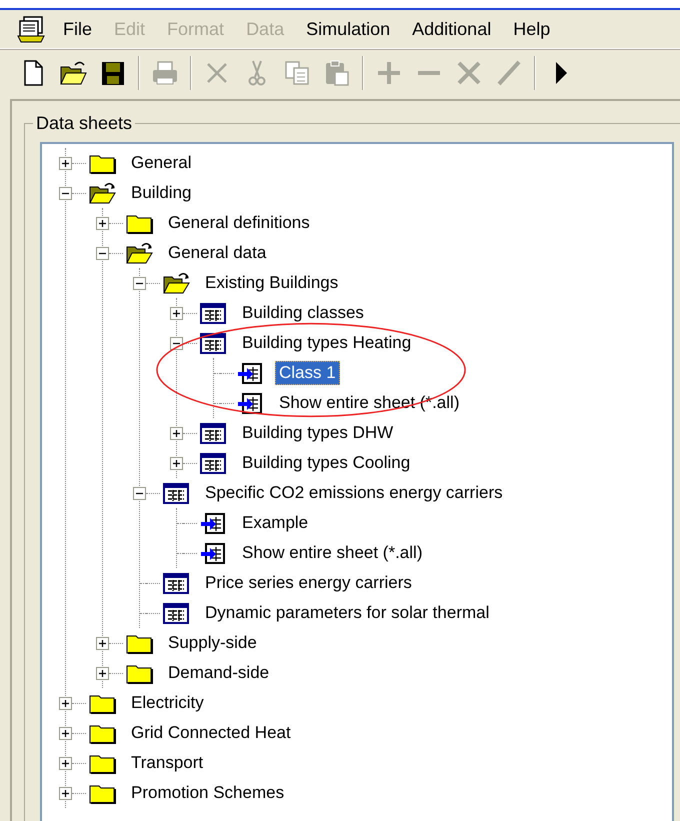 Image resolution: width=680 pixels, height=821 pixels. I want to click on tree-item: Building classes, so click(303, 313).